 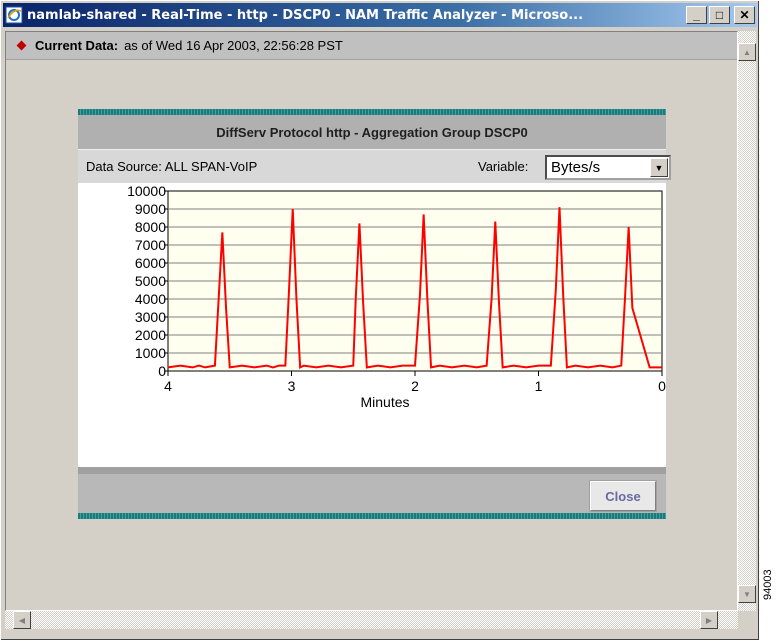 What do you see at coordinates (384, 402) in the screenshot?
I see `x-axis-label: Minutes` at bounding box center [384, 402].